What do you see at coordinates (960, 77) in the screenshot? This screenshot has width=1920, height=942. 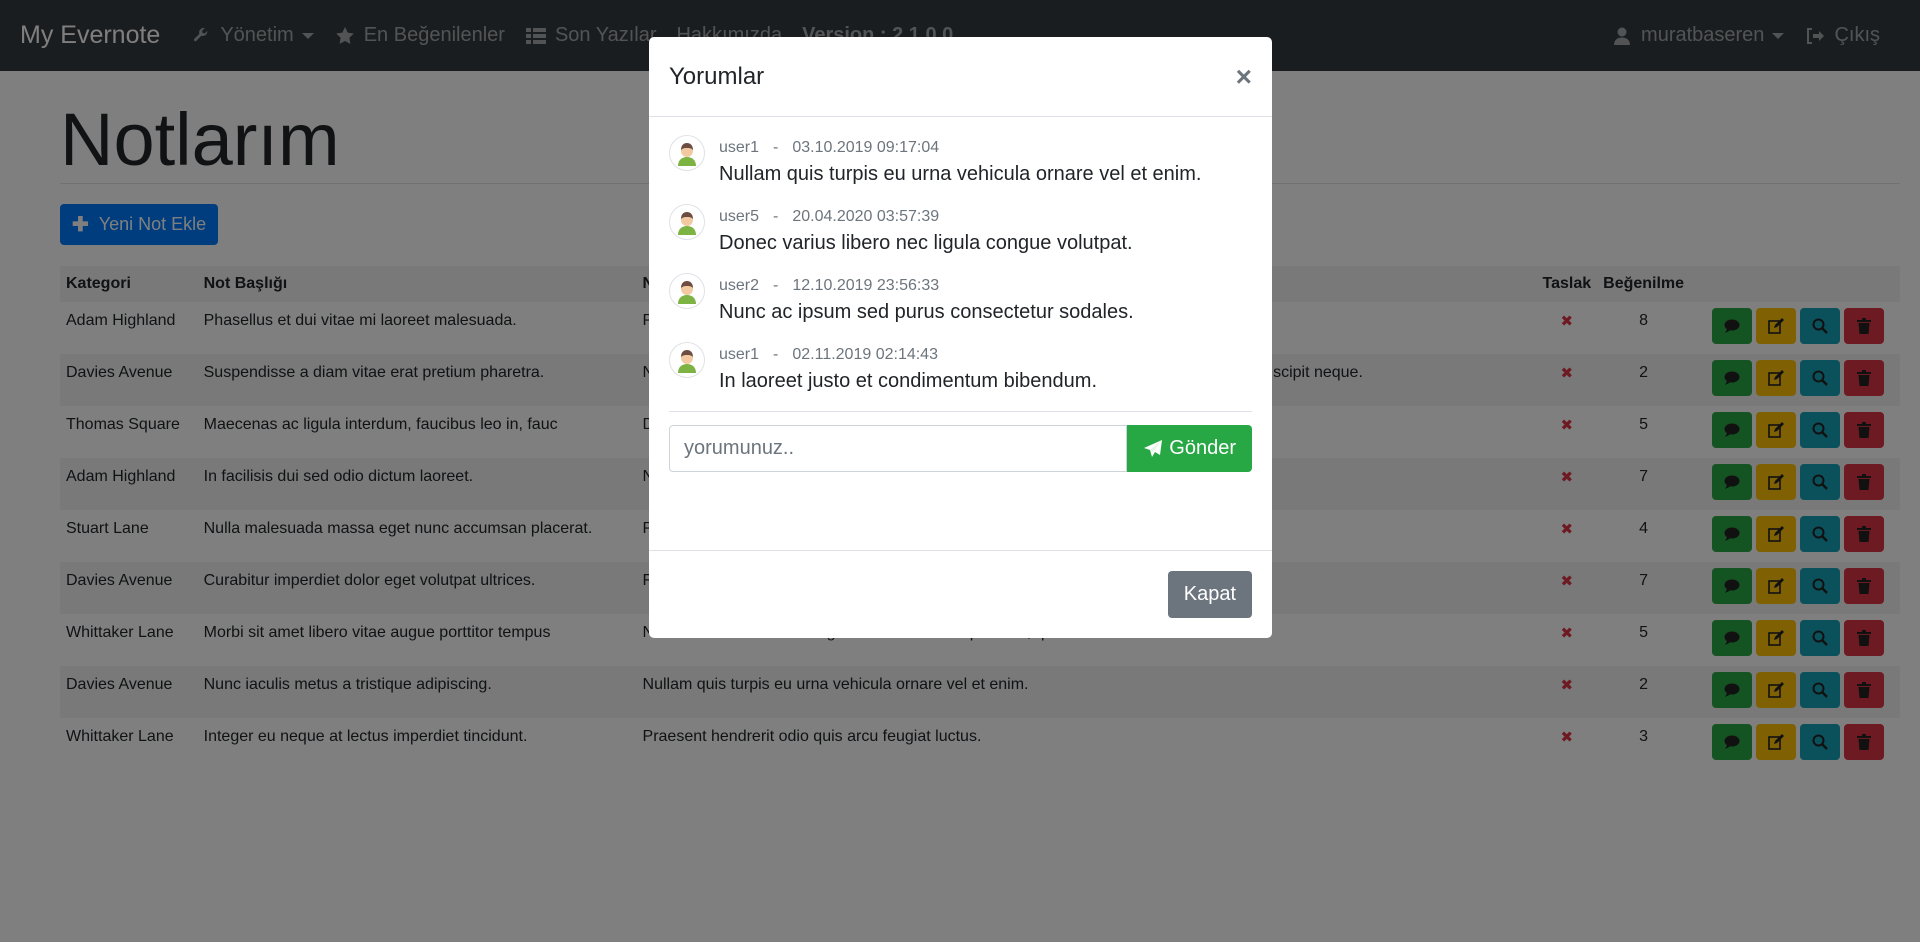 I see `modal-header: Yorumlar ×` at bounding box center [960, 77].